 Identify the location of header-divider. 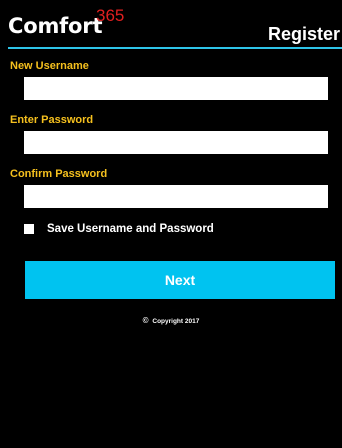
(175, 48).